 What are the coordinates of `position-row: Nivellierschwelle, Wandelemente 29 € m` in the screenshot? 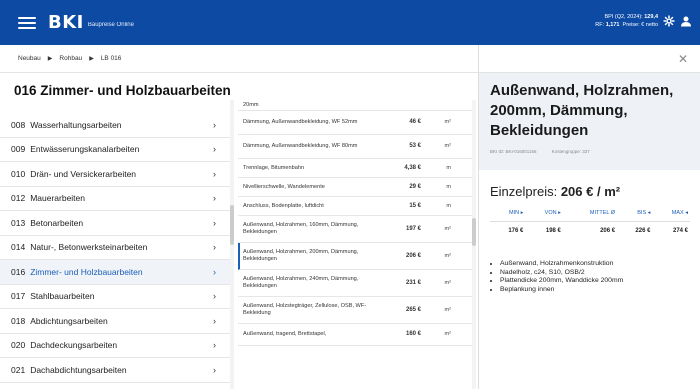 It's located at (357, 187).